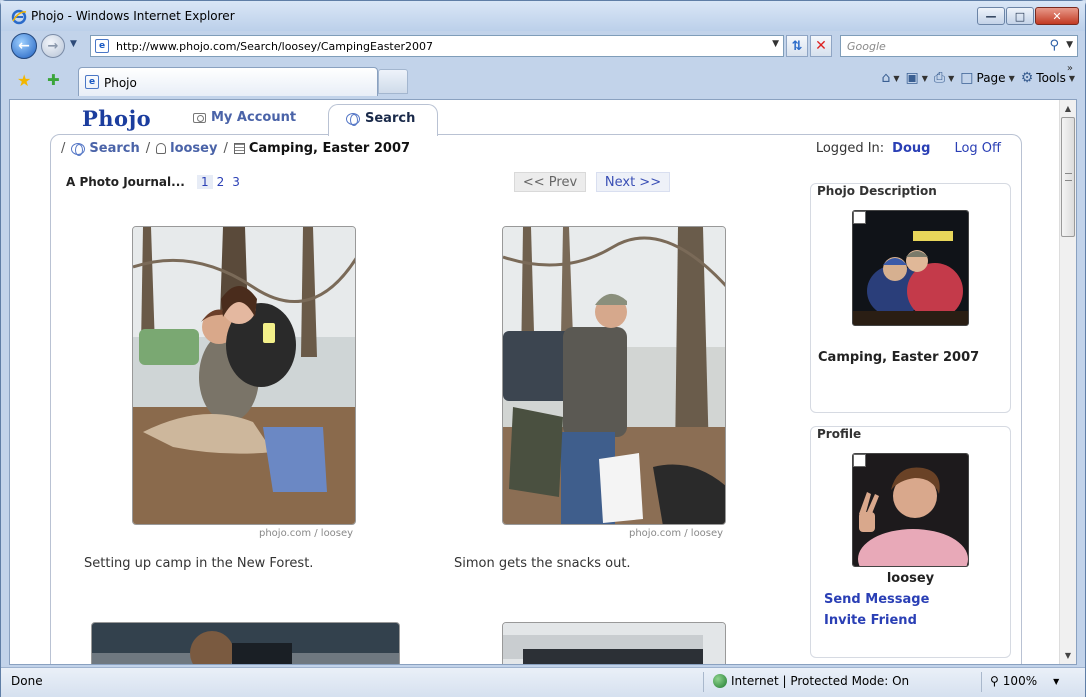 The height and width of the screenshot is (697, 1086). What do you see at coordinates (850, 148) in the screenshot?
I see `logged-in-label: Logged In:` at bounding box center [850, 148].